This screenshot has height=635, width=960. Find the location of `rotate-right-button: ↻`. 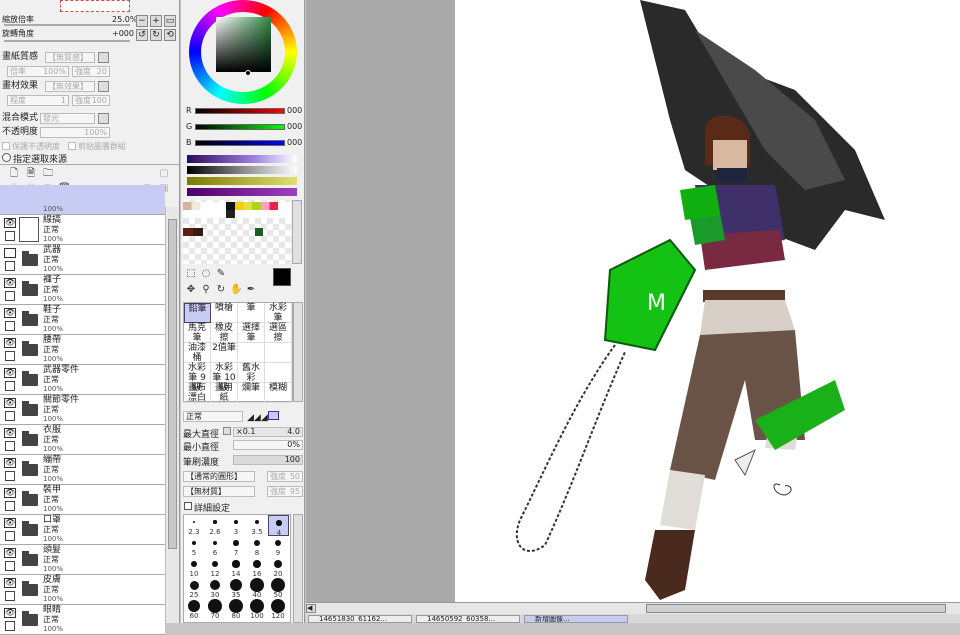

rotate-right-button: ↻ is located at coordinates (156, 35).